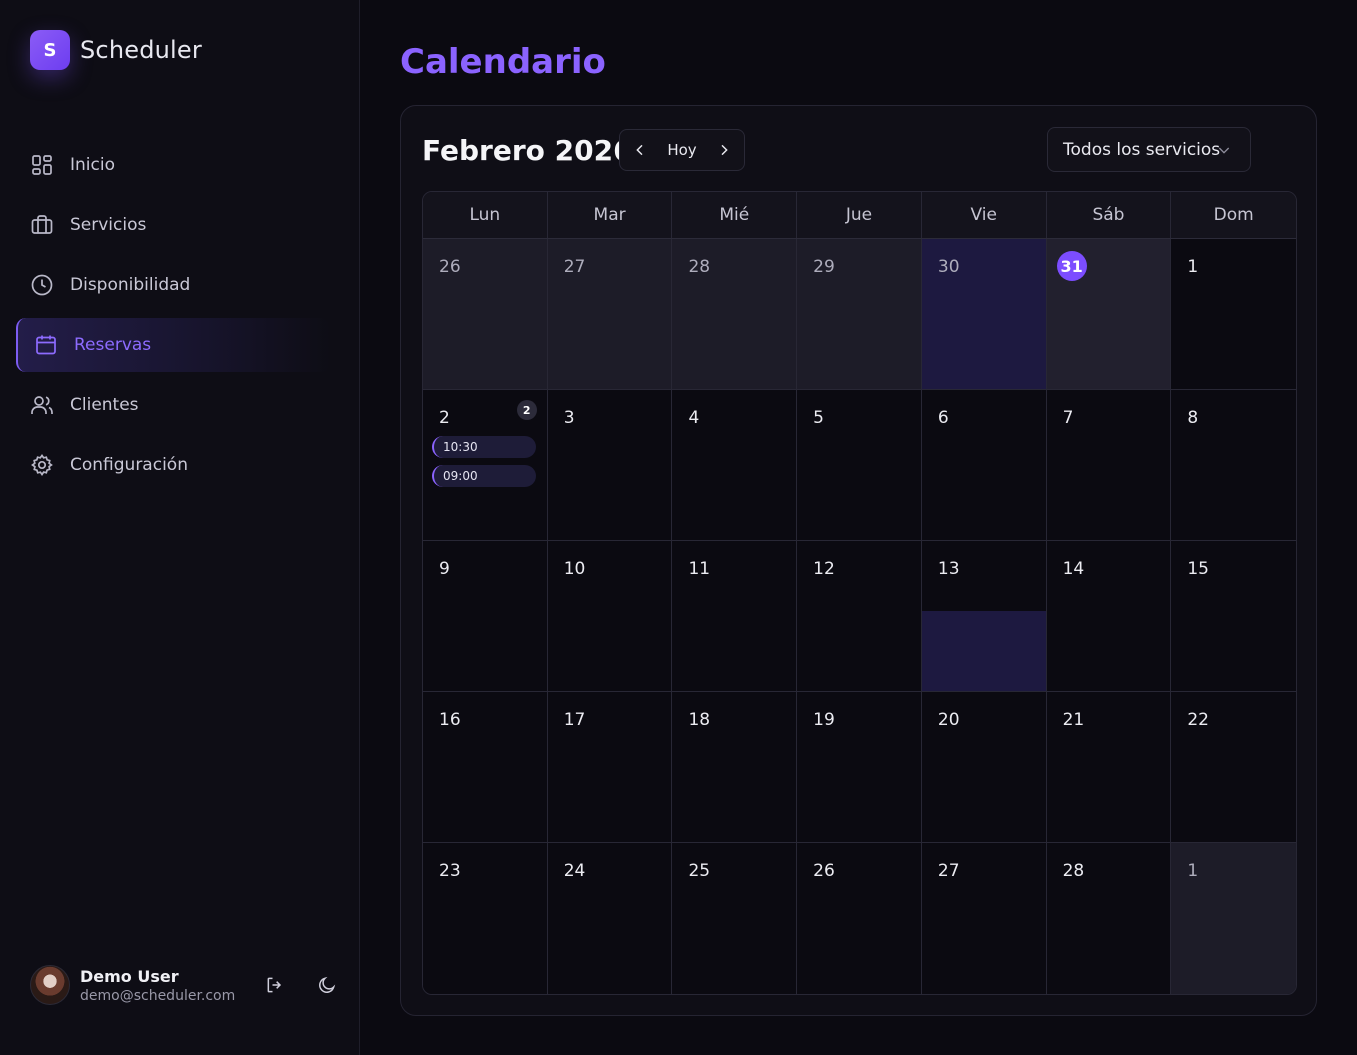  What do you see at coordinates (485, 616) in the screenshot?
I see `calendar-day: 9` at bounding box center [485, 616].